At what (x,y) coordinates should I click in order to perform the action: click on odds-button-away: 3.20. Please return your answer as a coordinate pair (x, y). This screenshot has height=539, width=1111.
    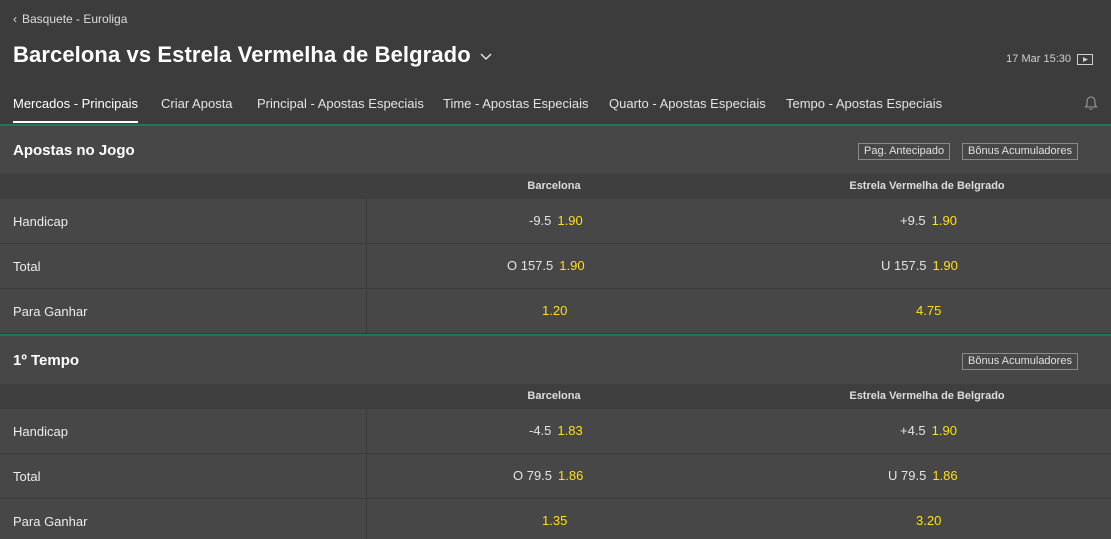
    Looking at the image, I should click on (928, 520).